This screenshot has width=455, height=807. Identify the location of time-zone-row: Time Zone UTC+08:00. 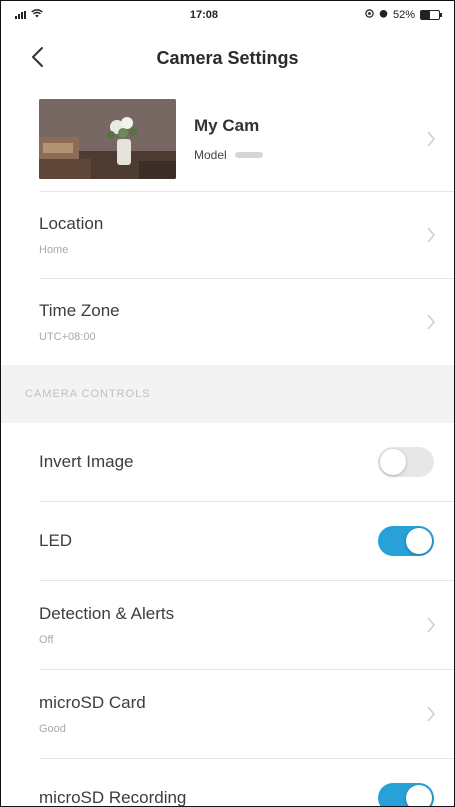
(227, 322).